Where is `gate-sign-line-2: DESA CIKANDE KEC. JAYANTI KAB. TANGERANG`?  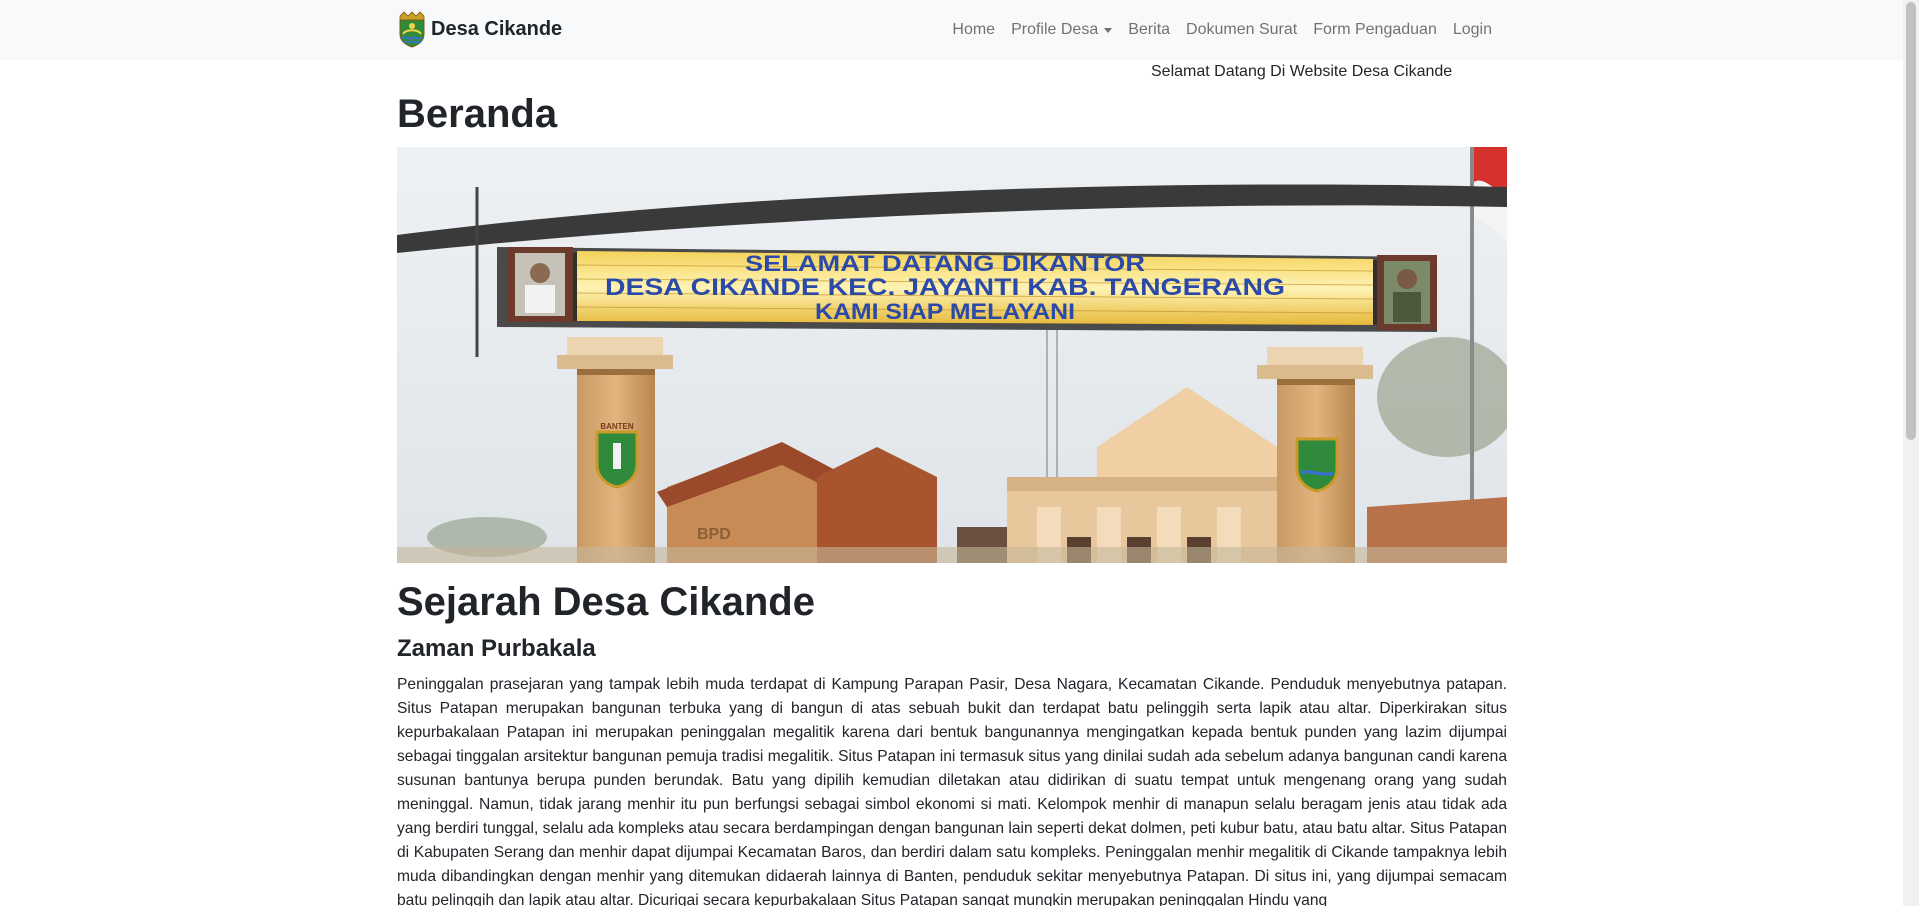 gate-sign-line-2: DESA CIKANDE KEC. JAYANTI KAB. TANGERANG is located at coordinates (945, 287).